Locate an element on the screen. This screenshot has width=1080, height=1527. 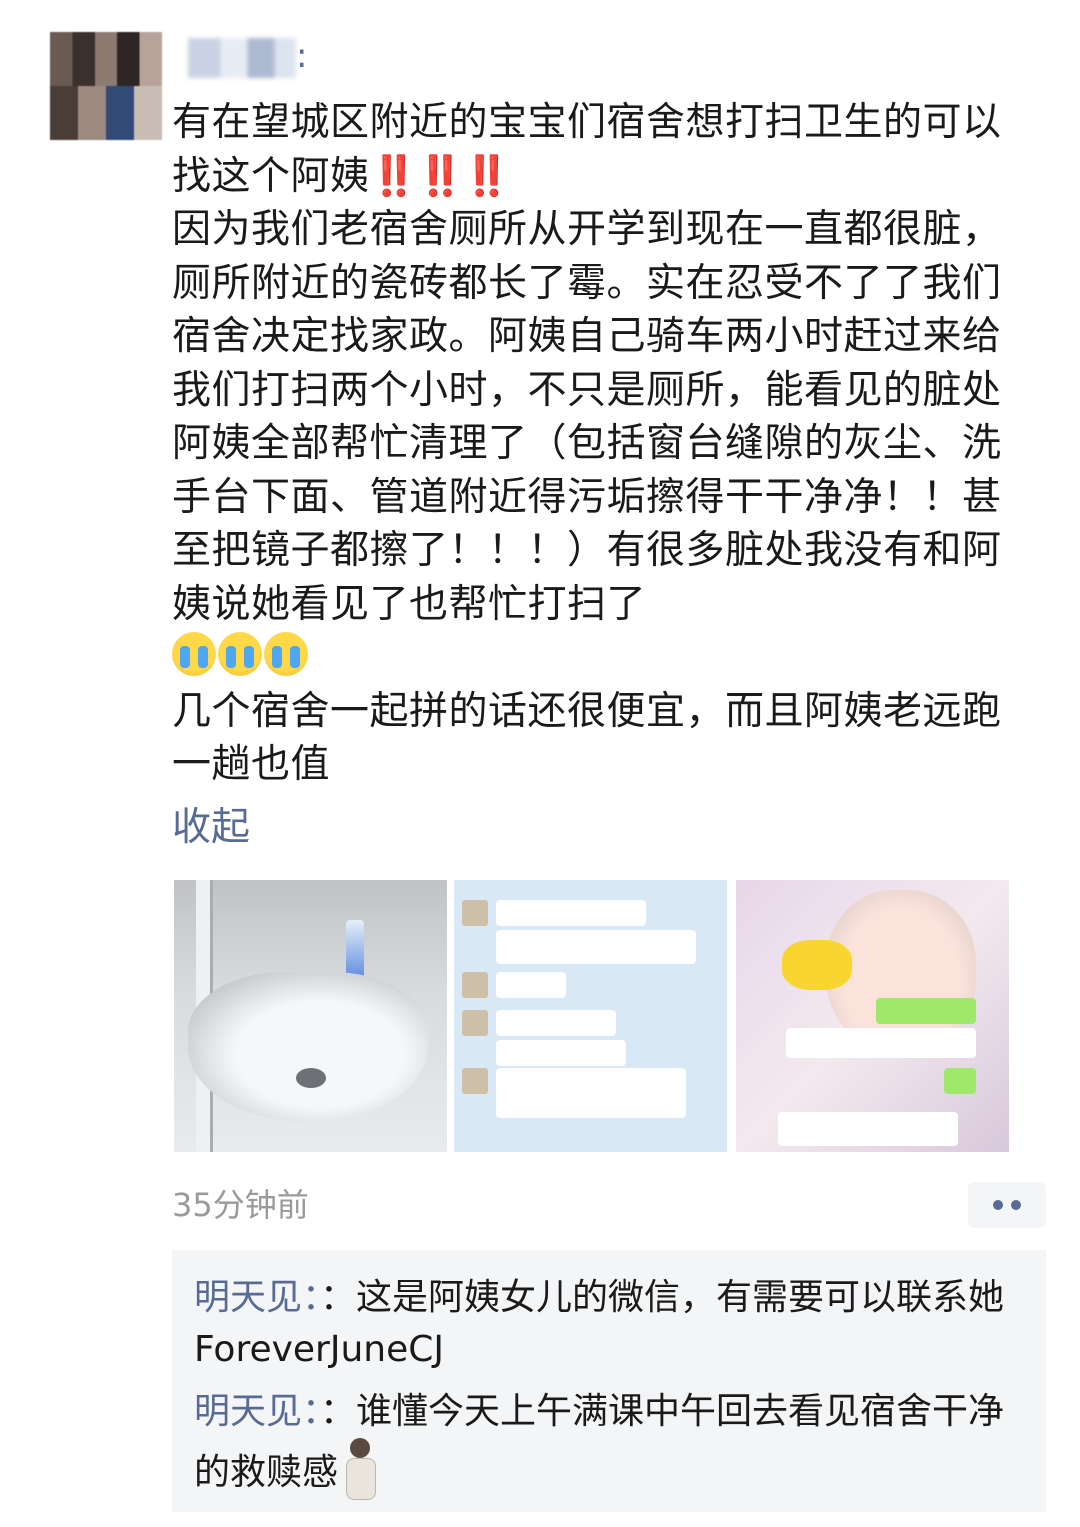
more-options-button is located at coordinates (1007, 1205).